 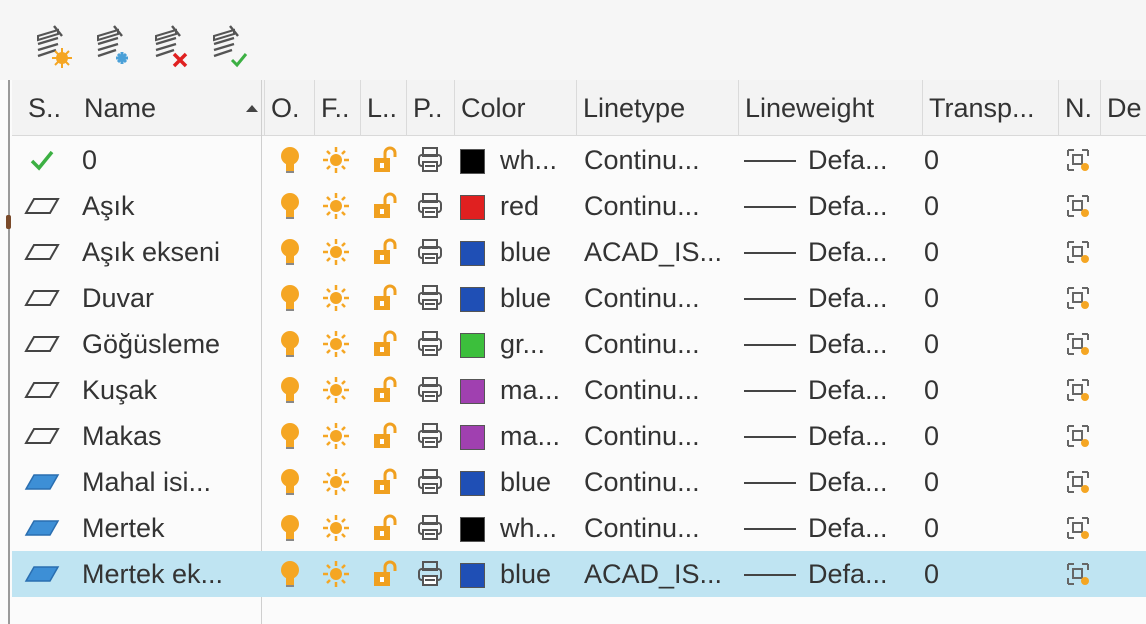 I want to click on layer-name: Kuşak, so click(x=119, y=390).